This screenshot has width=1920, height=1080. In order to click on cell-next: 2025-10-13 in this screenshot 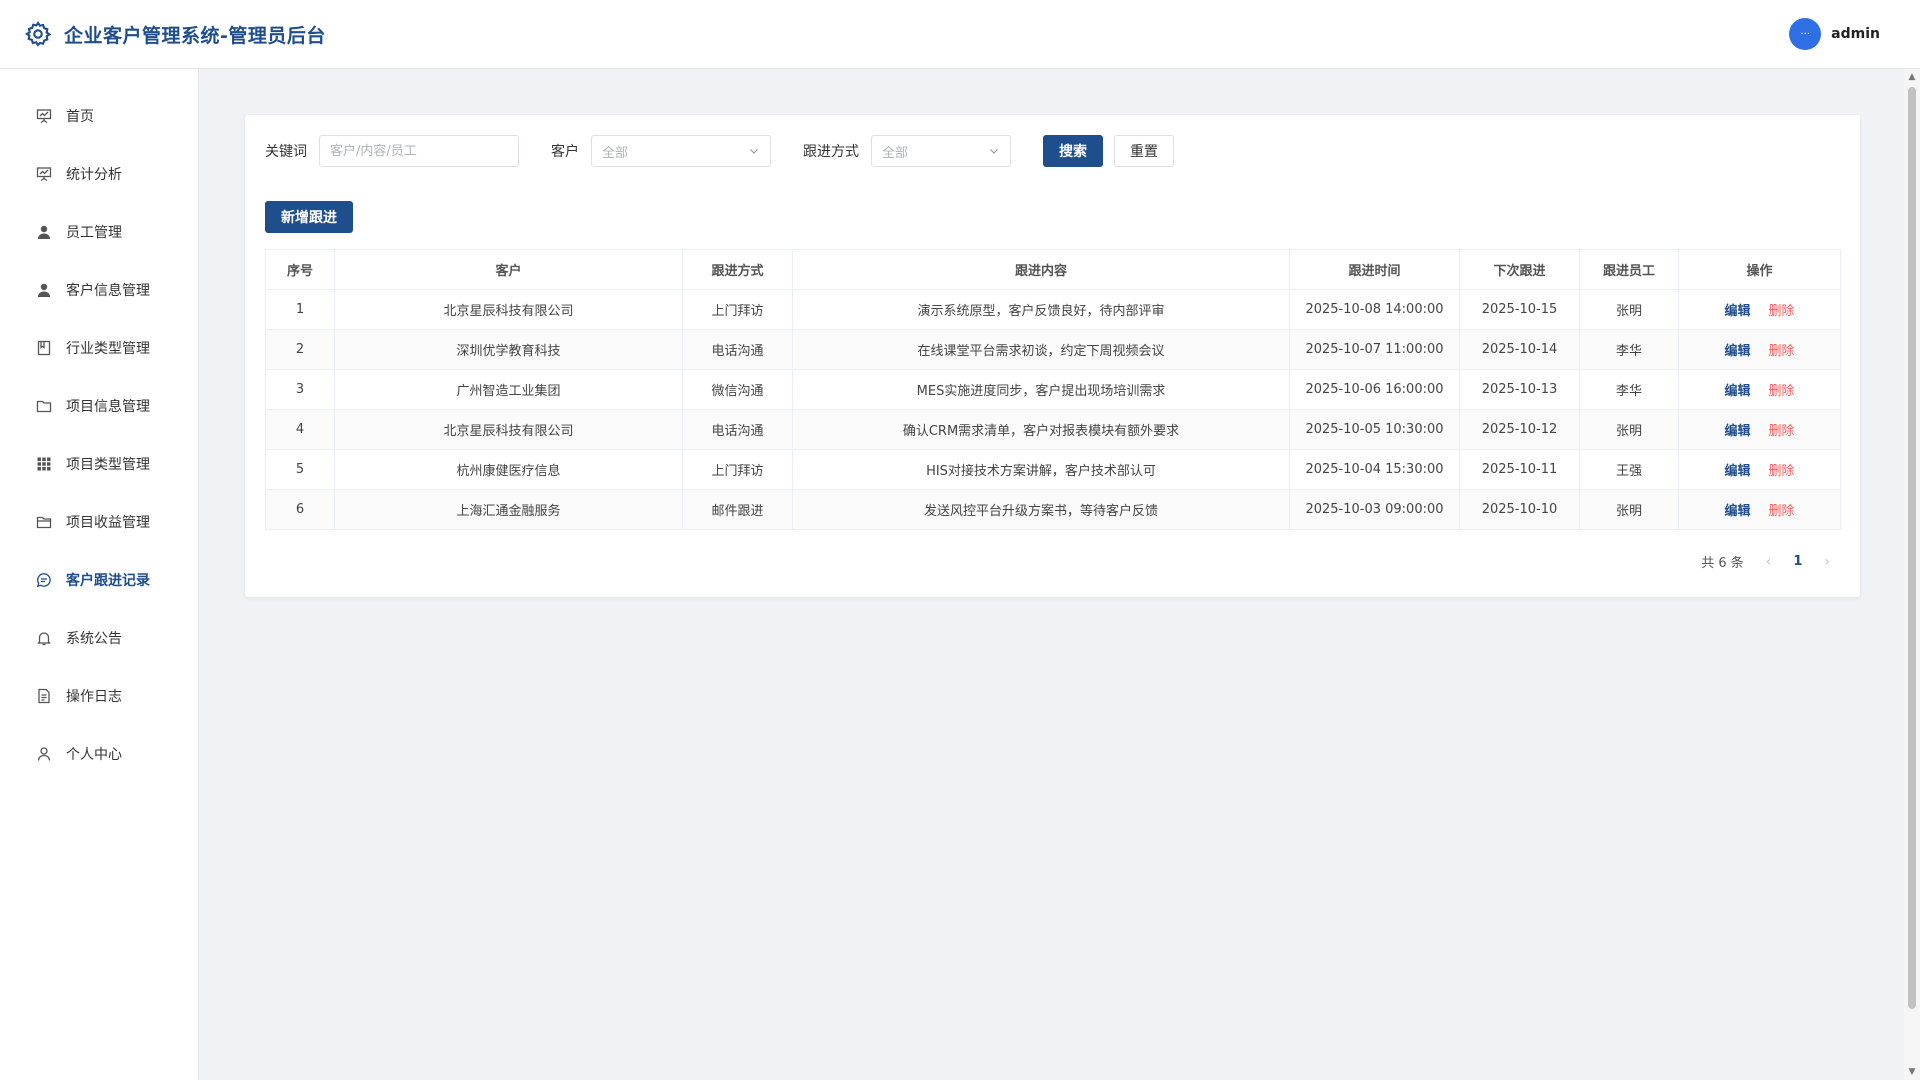, I will do `click(1519, 389)`.